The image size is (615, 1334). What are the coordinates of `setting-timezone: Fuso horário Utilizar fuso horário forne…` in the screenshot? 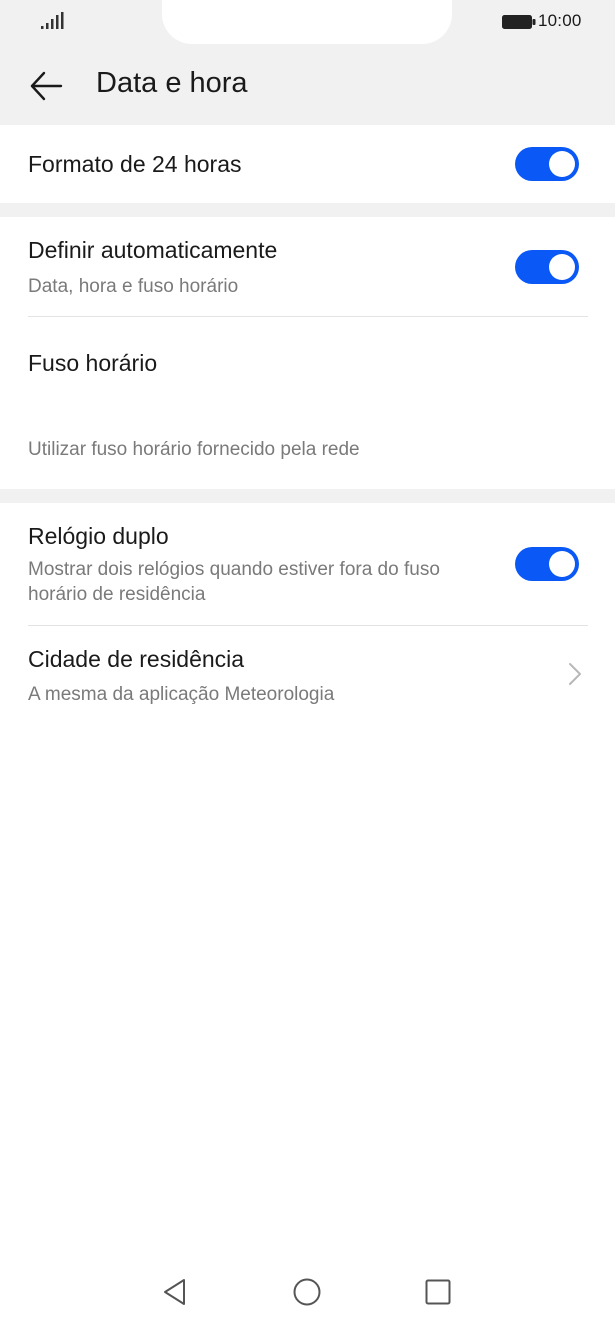 It's located at (307, 403).